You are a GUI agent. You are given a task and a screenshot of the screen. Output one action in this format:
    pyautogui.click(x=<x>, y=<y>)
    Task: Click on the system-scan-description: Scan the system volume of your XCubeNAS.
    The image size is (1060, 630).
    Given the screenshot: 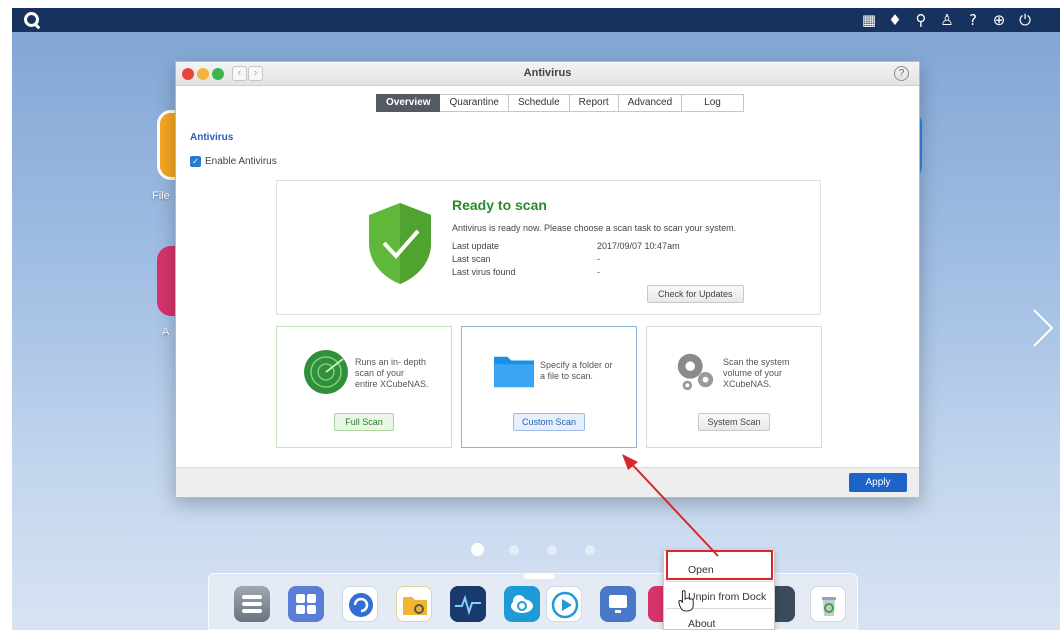 What is the action you would take?
    pyautogui.click(x=756, y=373)
    